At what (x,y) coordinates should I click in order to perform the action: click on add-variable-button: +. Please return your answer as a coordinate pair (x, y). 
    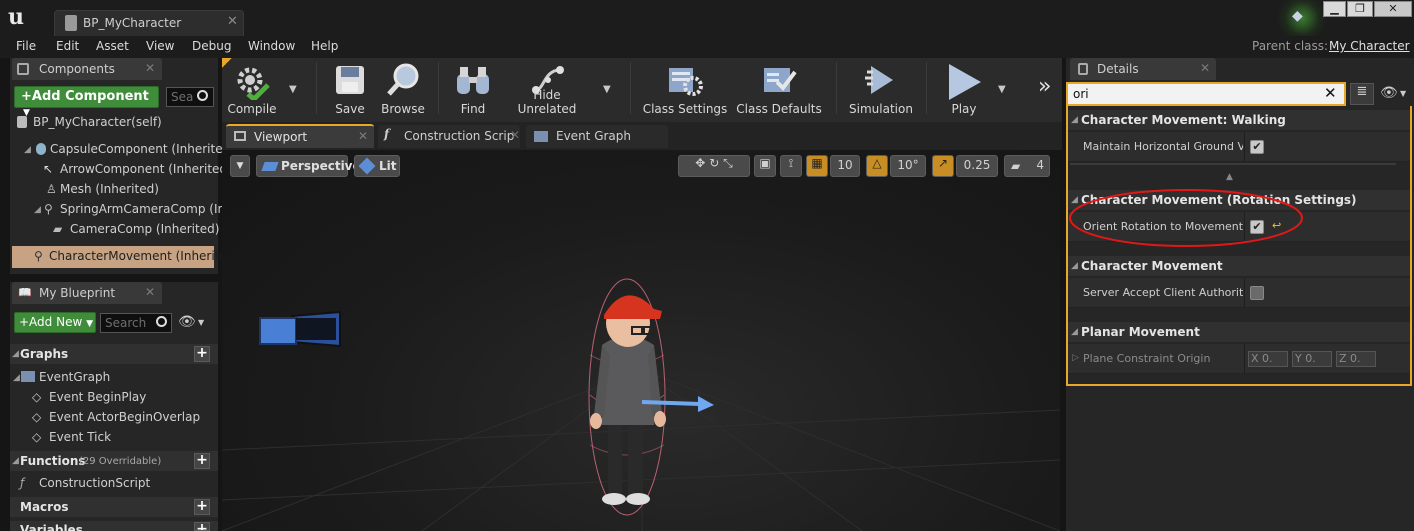
    Looking at the image, I should click on (202, 526).